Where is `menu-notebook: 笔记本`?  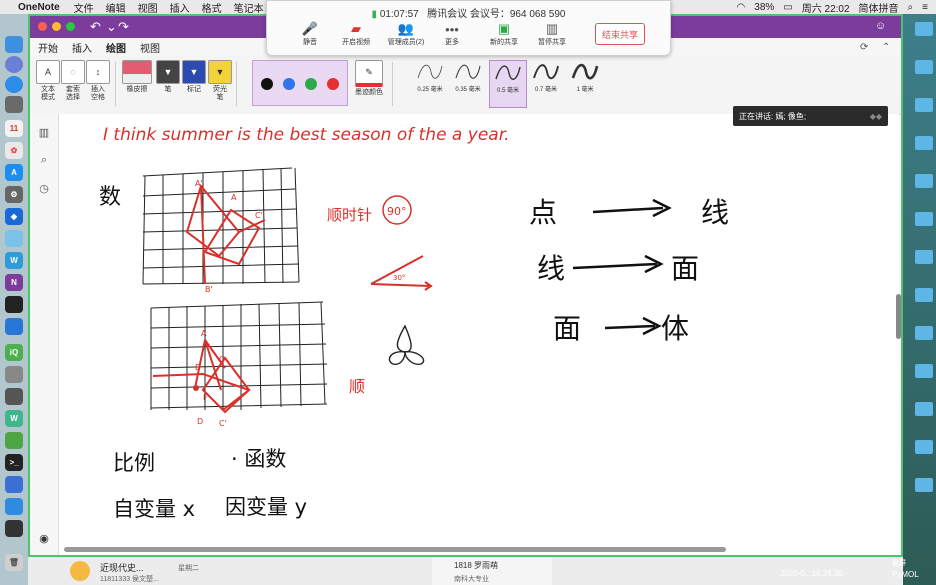
menu-notebook: 笔记本 is located at coordinates (249, 7).